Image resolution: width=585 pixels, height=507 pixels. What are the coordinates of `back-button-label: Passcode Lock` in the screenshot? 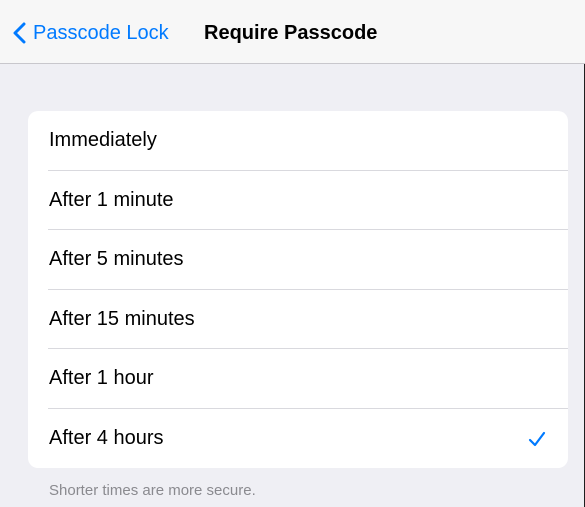 It's located at (101, 32).